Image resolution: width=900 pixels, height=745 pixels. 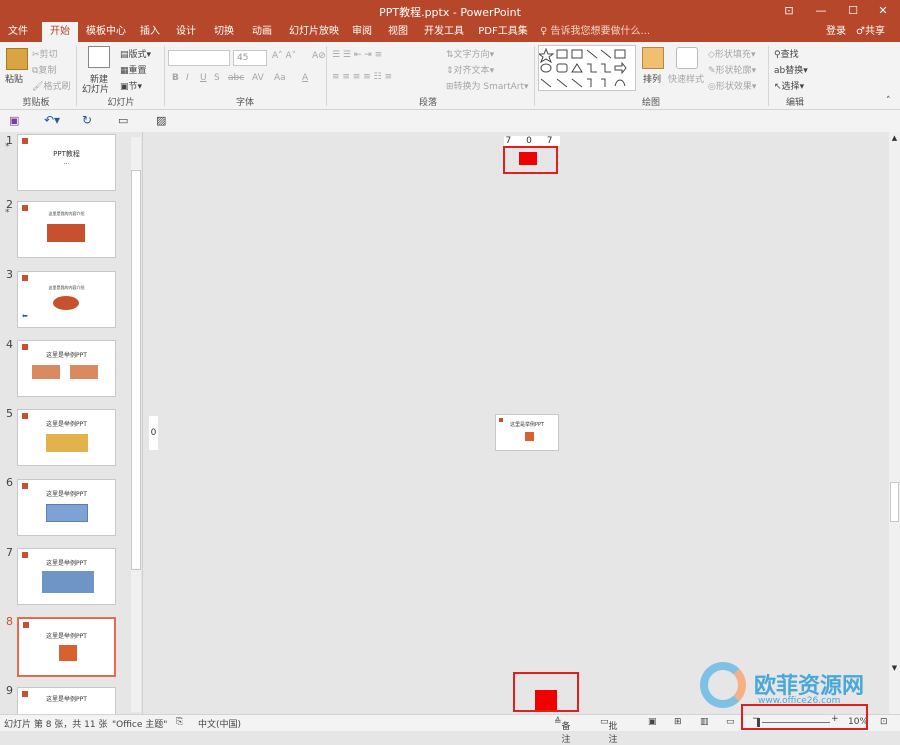 I want to click on reading-view-icon: ▥, so click(x=704, y=722).